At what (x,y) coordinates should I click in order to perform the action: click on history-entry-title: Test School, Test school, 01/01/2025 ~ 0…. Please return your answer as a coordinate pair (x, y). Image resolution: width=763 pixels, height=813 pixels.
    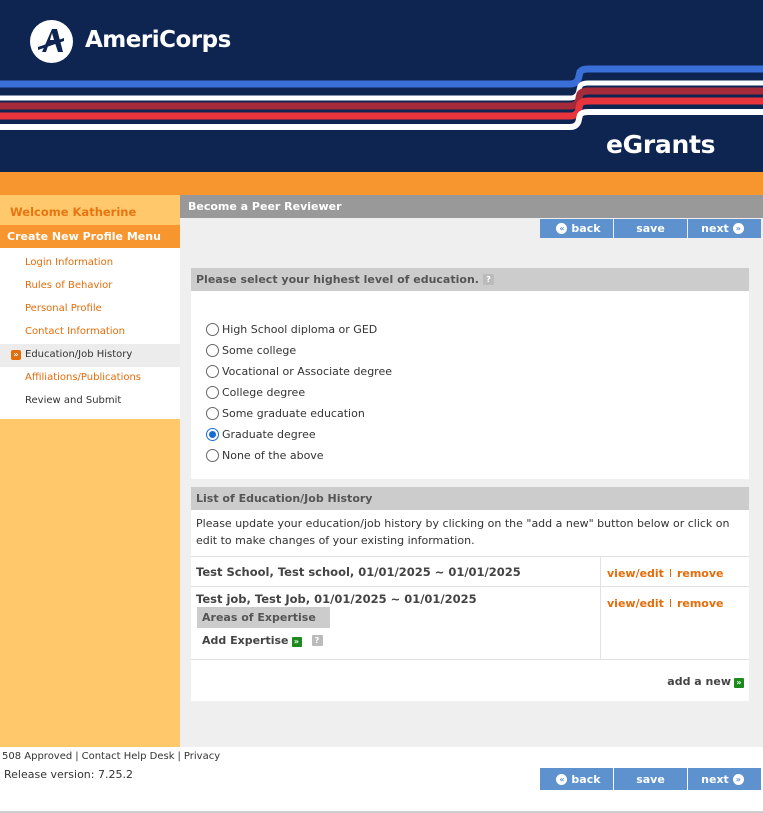
    Looking at the image, I should click on (358, 572).